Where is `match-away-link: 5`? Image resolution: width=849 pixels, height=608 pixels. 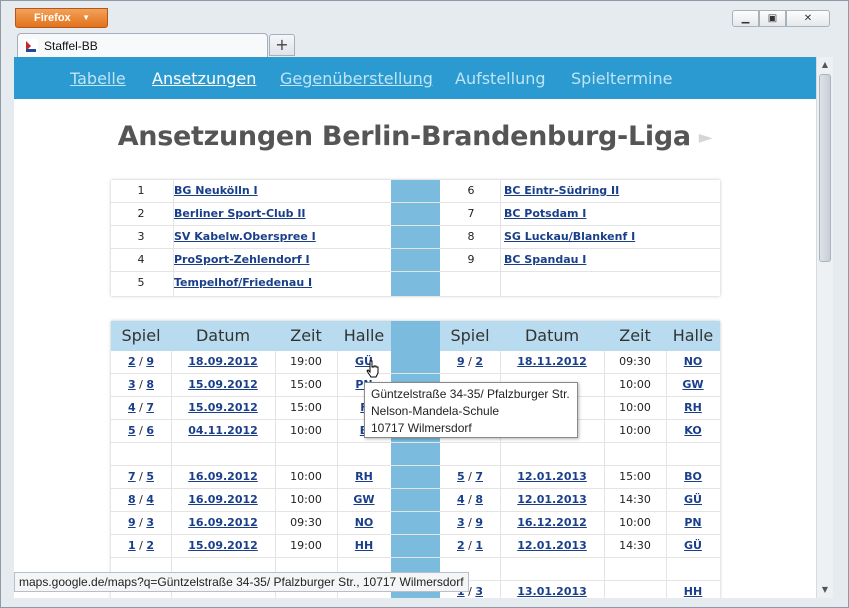 match-away-link: 5 is located at coordinates (150, 476).